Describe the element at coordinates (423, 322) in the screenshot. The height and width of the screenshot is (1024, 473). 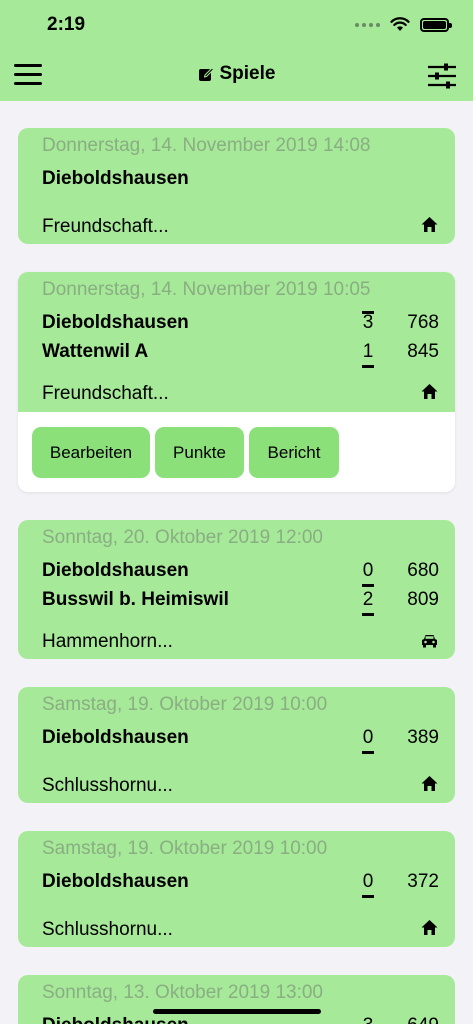
I see `team-points: 768` at that location.